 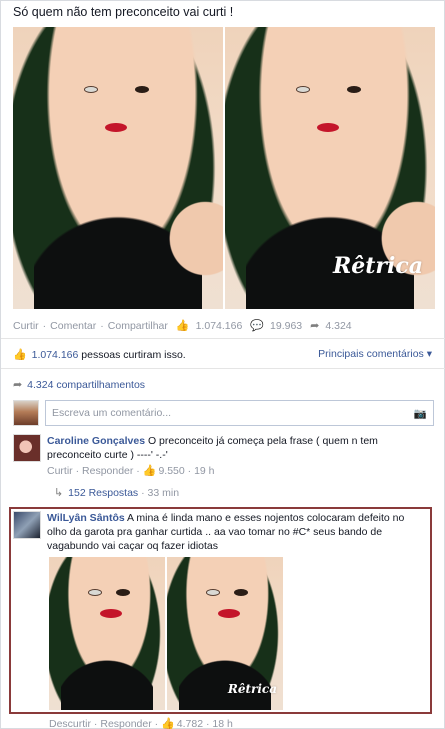 What do you see at coordinates (163, 493) in the screenshot?
I see `replies-time: 33 min` at bounding box center [163, 493].